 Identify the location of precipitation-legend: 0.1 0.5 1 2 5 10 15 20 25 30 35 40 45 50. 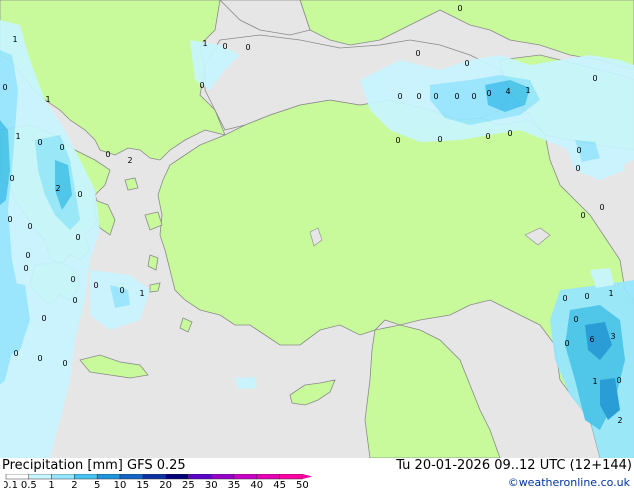
(158, 482).